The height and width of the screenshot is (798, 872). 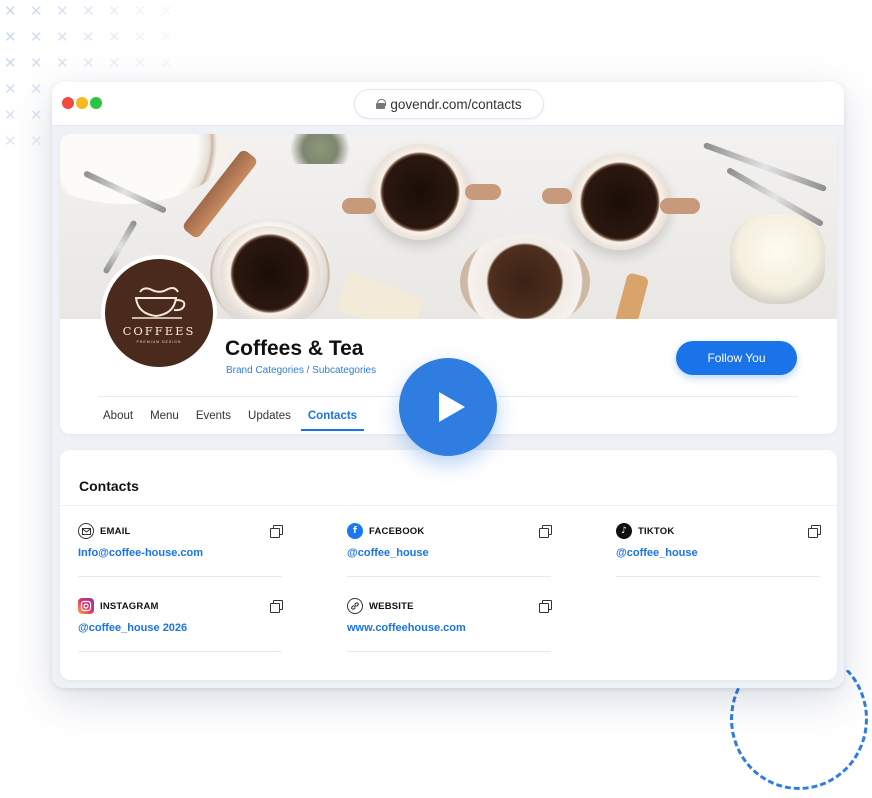 I want to click on address-bar: govendr.com/contacts, so click(x=449, y=104).